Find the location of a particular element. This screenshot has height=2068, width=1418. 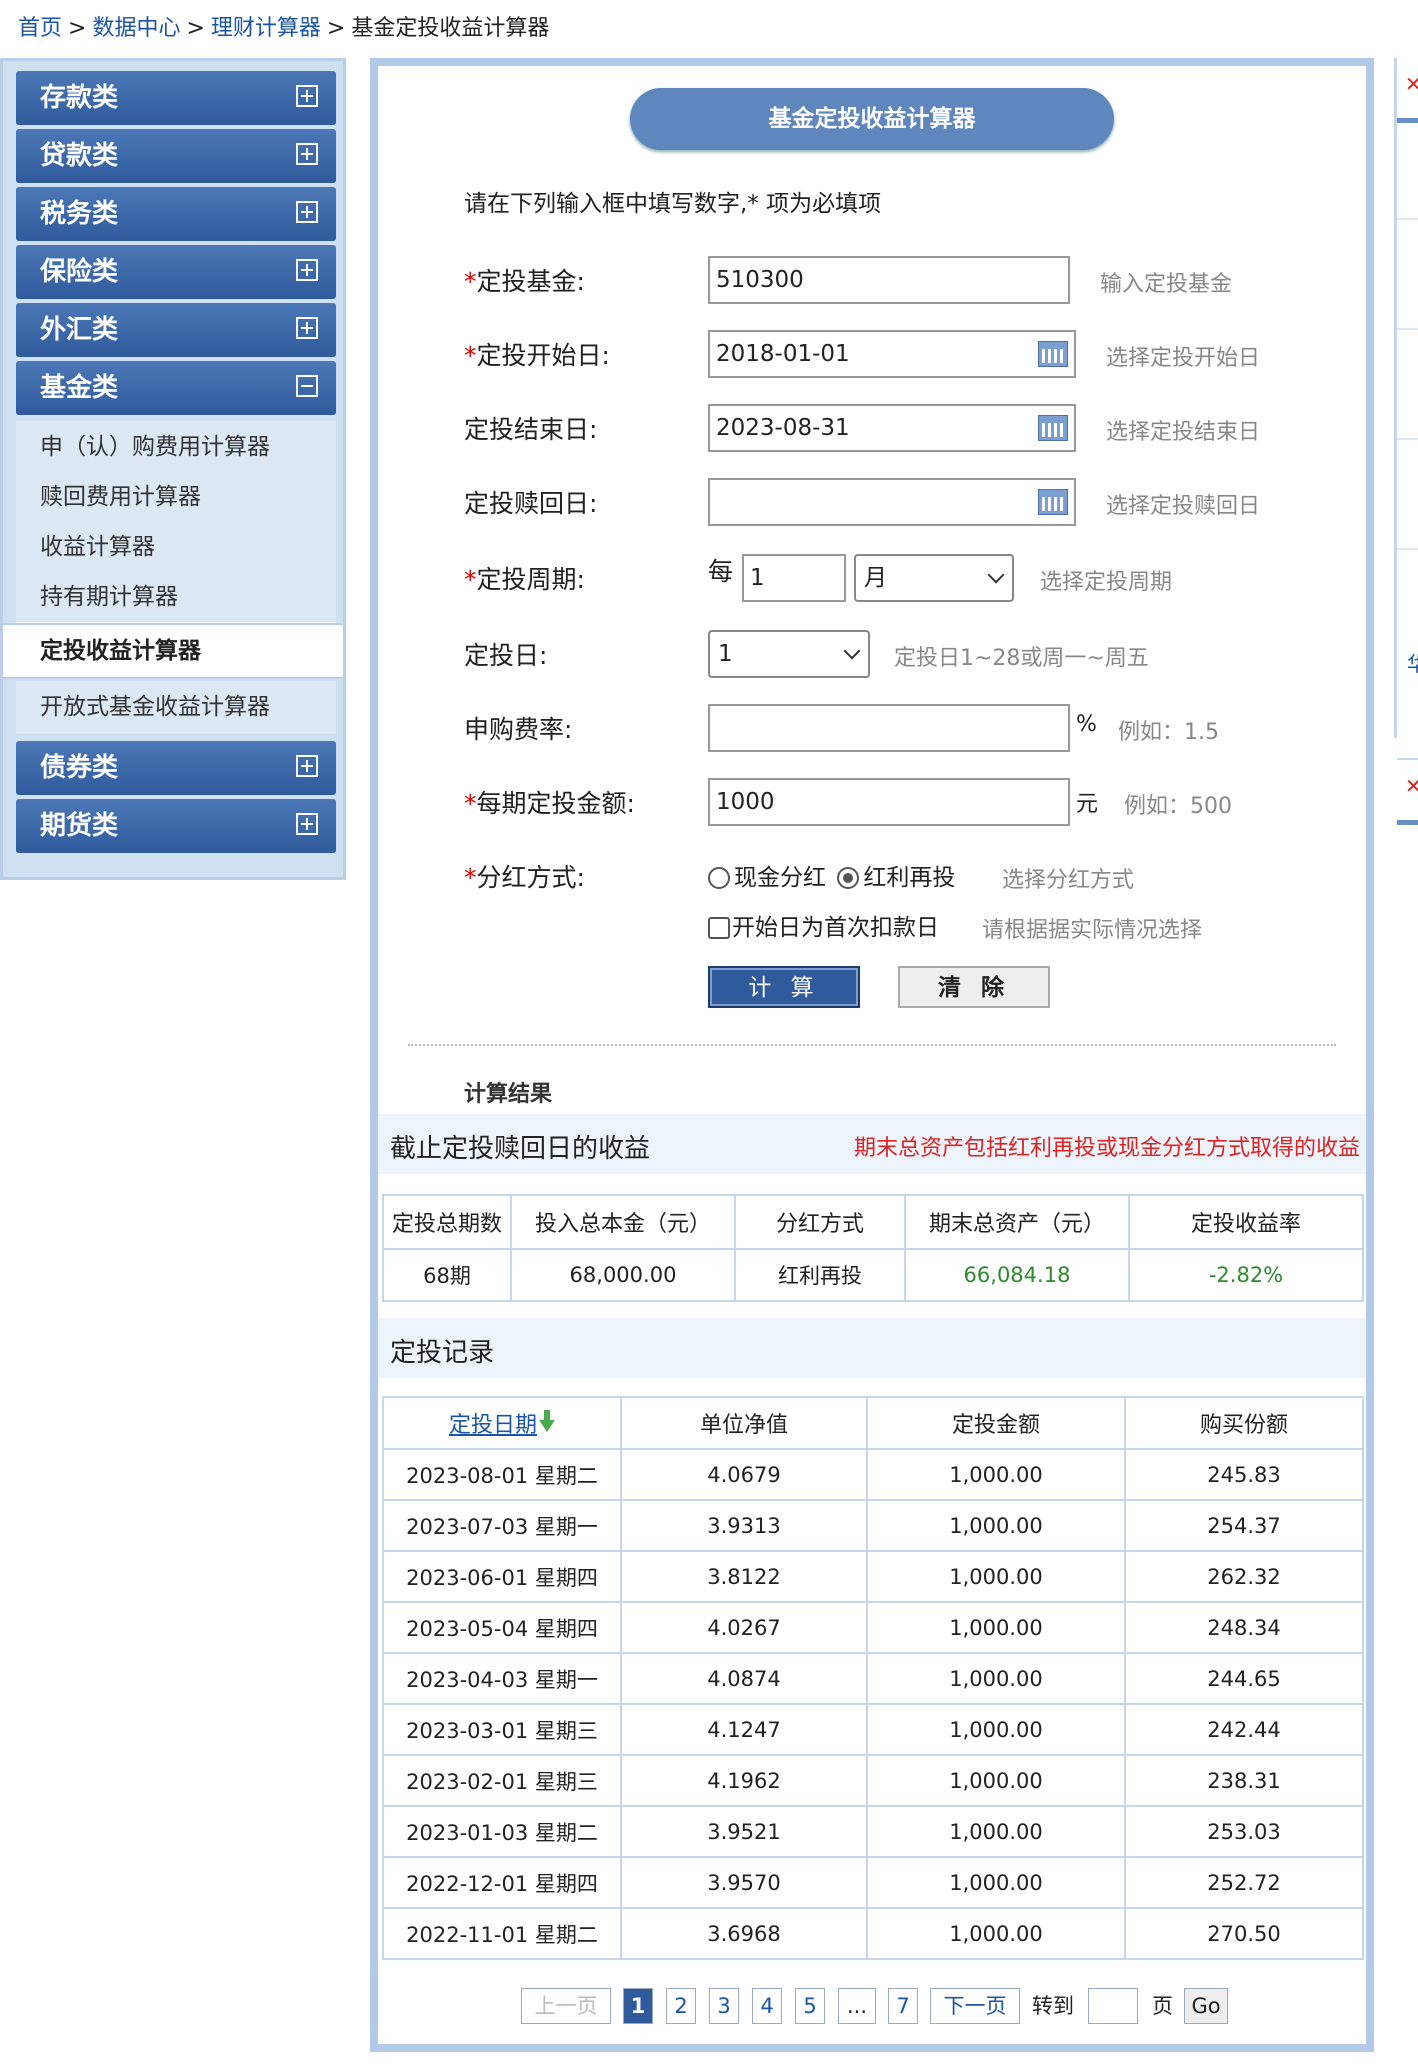

period-label: *定投周期: is located at coordinates (524, 579).